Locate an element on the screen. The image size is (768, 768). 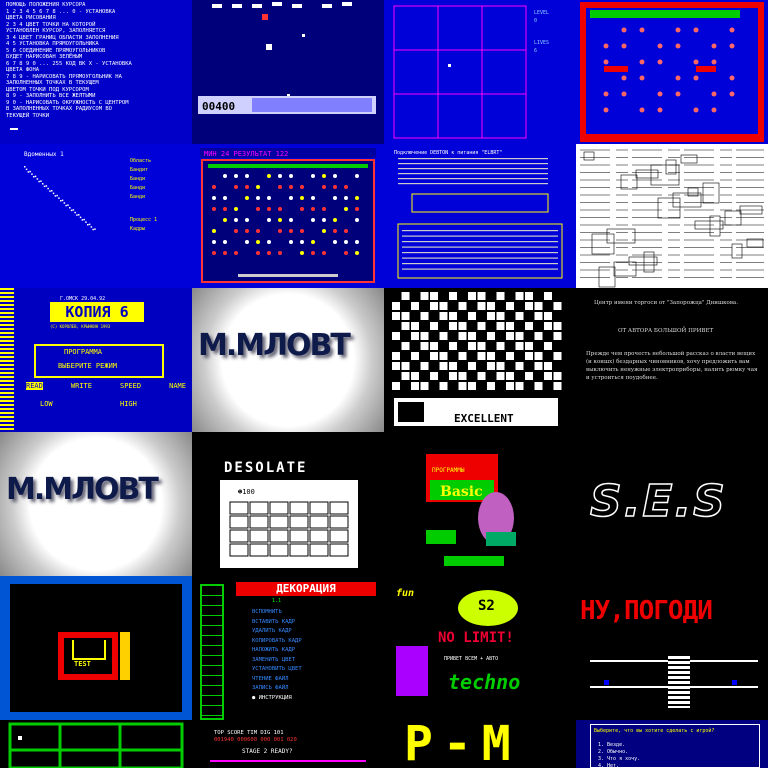
fun-logo: fun is located at coordinates (405, 593).